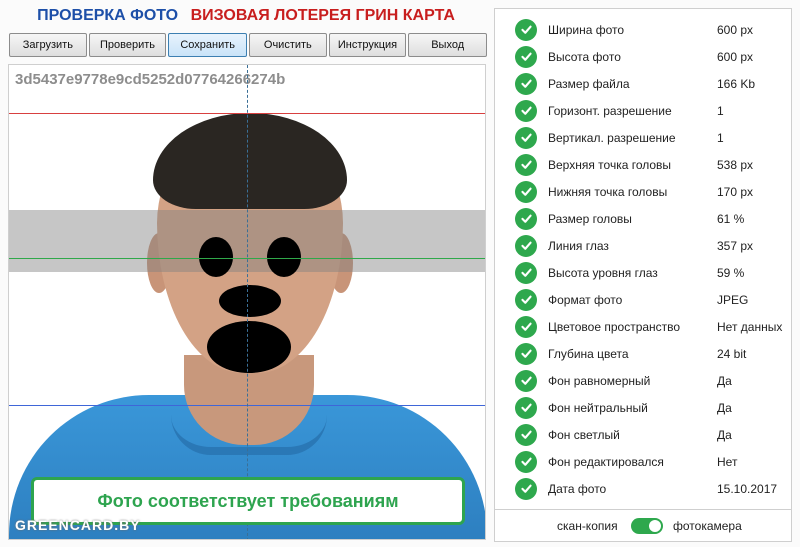 The image size is (800, 547). What do you see at coordinates (588, 353) in the screenshot?
I see `check-label: Глубина цвета` at bounding box center [588, 353].